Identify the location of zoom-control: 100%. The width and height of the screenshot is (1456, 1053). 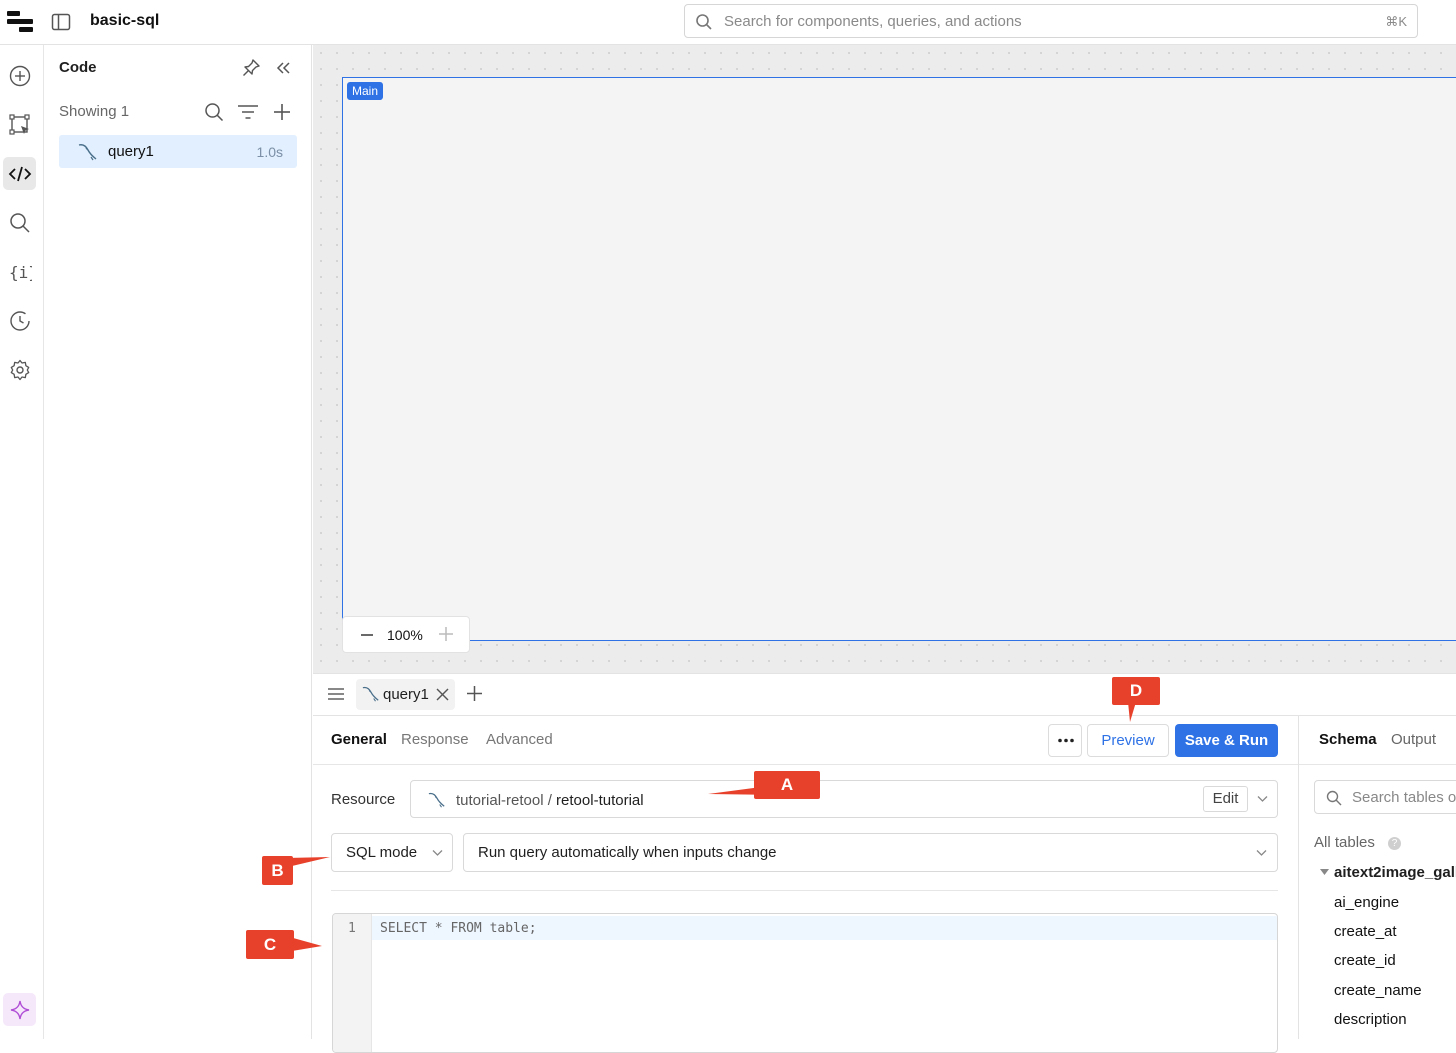
(406, 634).